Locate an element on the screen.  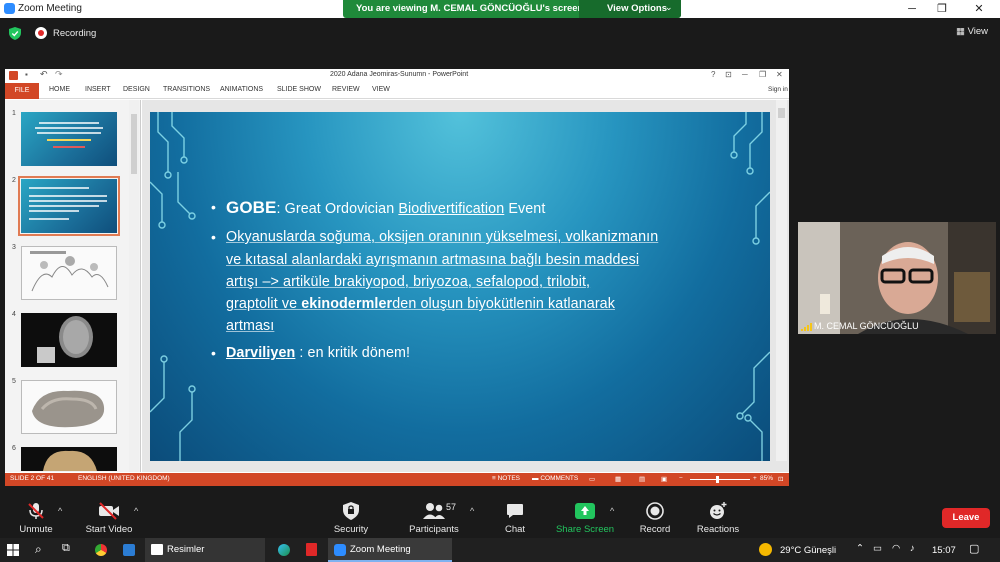
record-button: Record is located at coordinates (655, 518).